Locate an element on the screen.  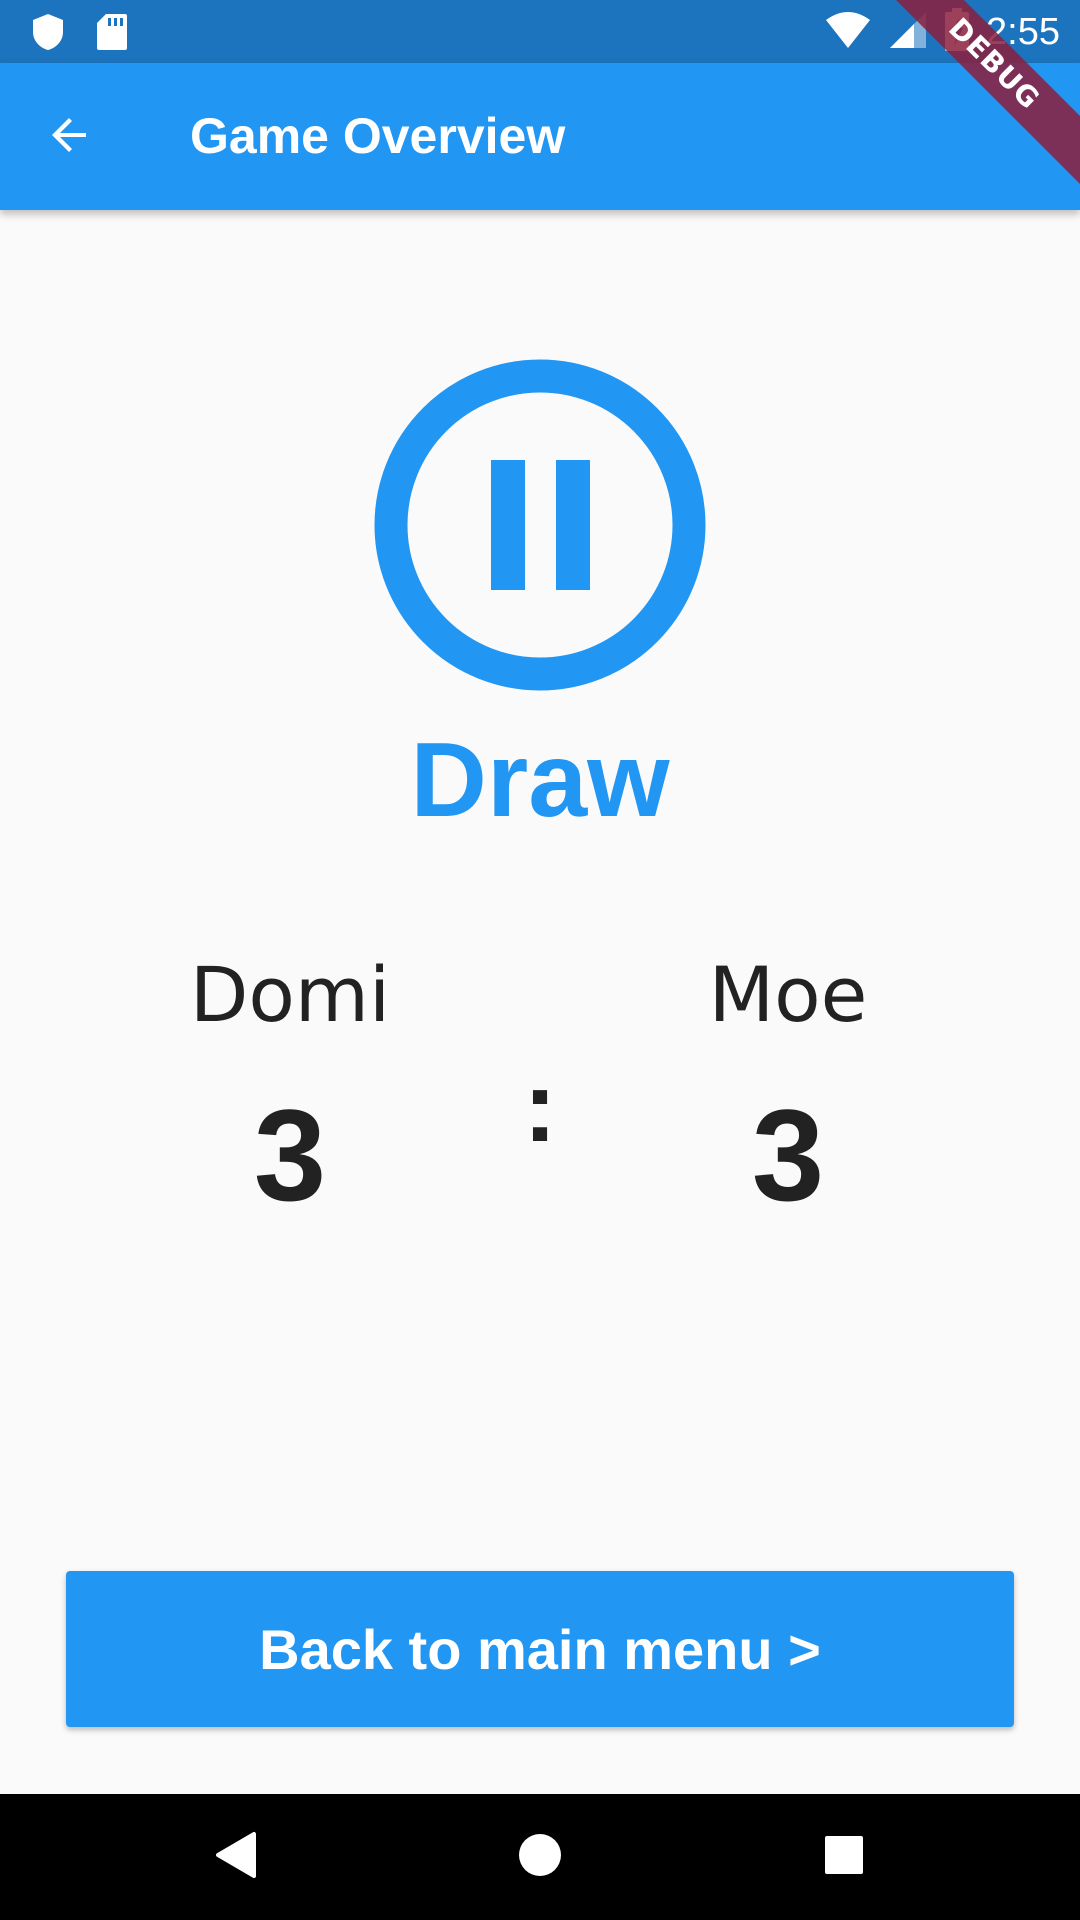
back-to-main-menu-button: Back to main menu > is located at coordinates (540, 1649).